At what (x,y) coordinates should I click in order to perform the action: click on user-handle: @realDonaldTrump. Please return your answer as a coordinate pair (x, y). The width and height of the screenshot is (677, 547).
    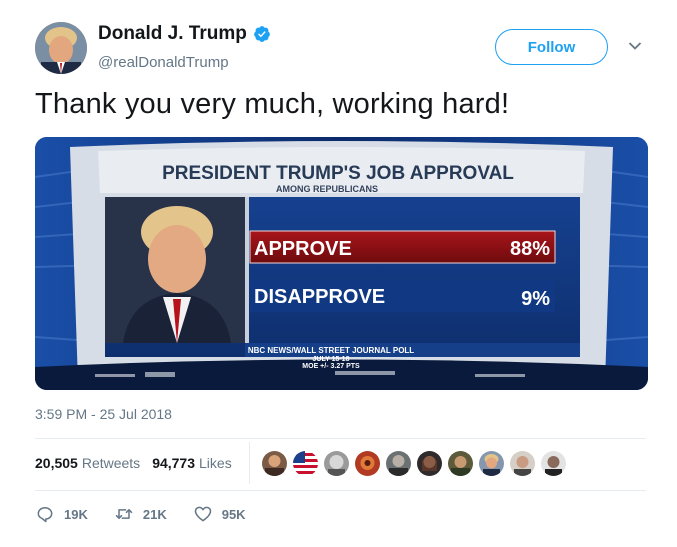
    Looking at the image, I should click on (163, 62).